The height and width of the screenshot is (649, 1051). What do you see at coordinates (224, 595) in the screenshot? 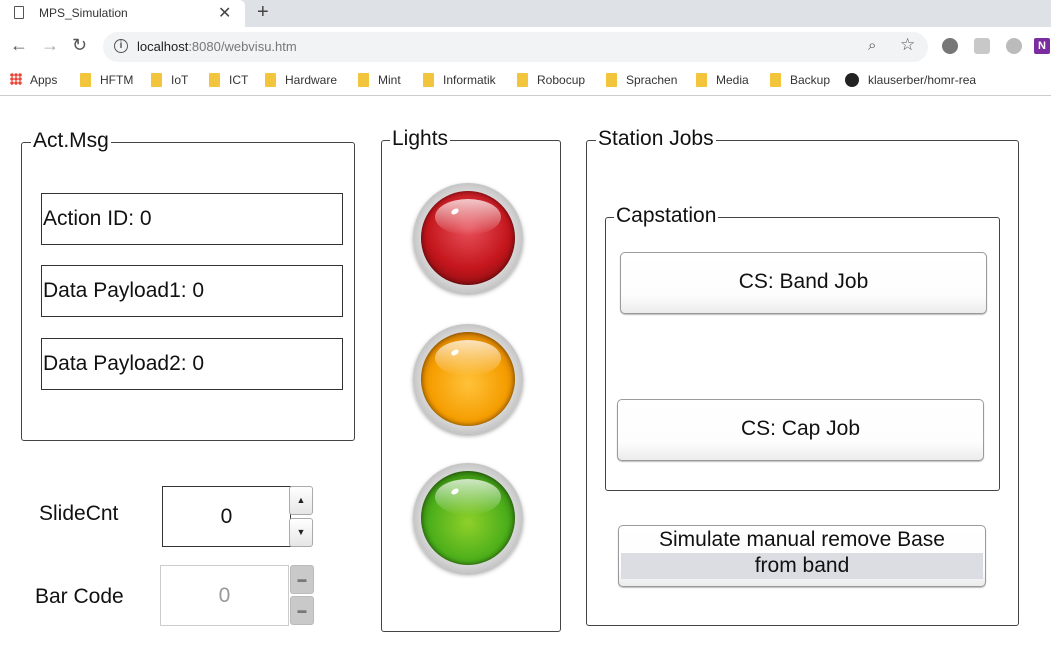
I see `bar-code-input: 0` at bounding box center [224, 595].